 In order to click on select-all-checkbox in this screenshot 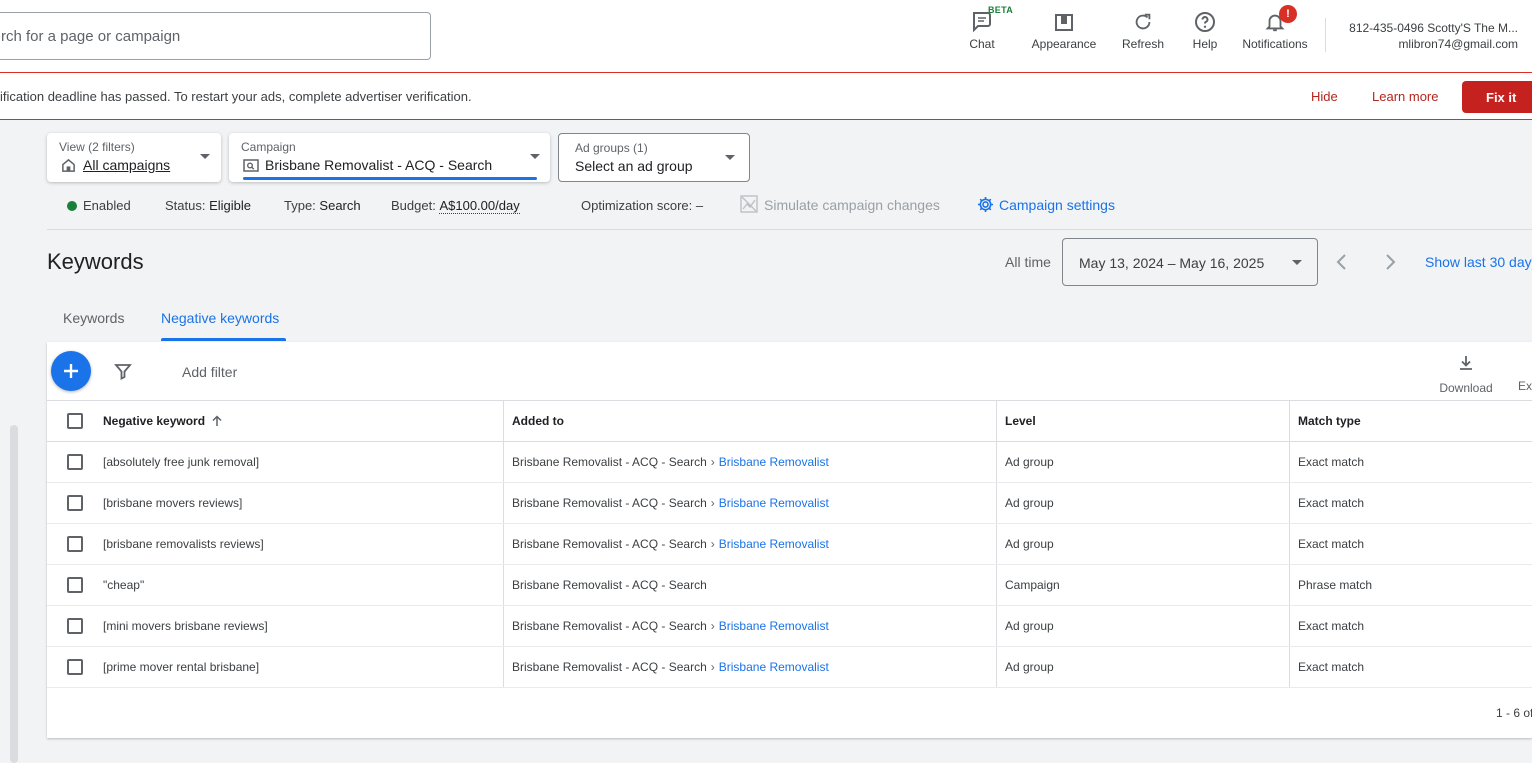, I will do `click(75, 421)`.